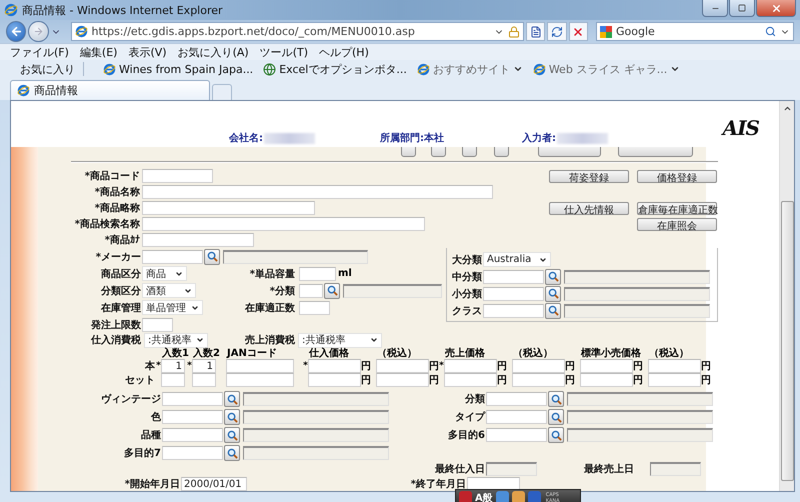  Describe the element at coordinates (214, 484) in the screenshot. I see `date-field: 2000/01/01` at that location.